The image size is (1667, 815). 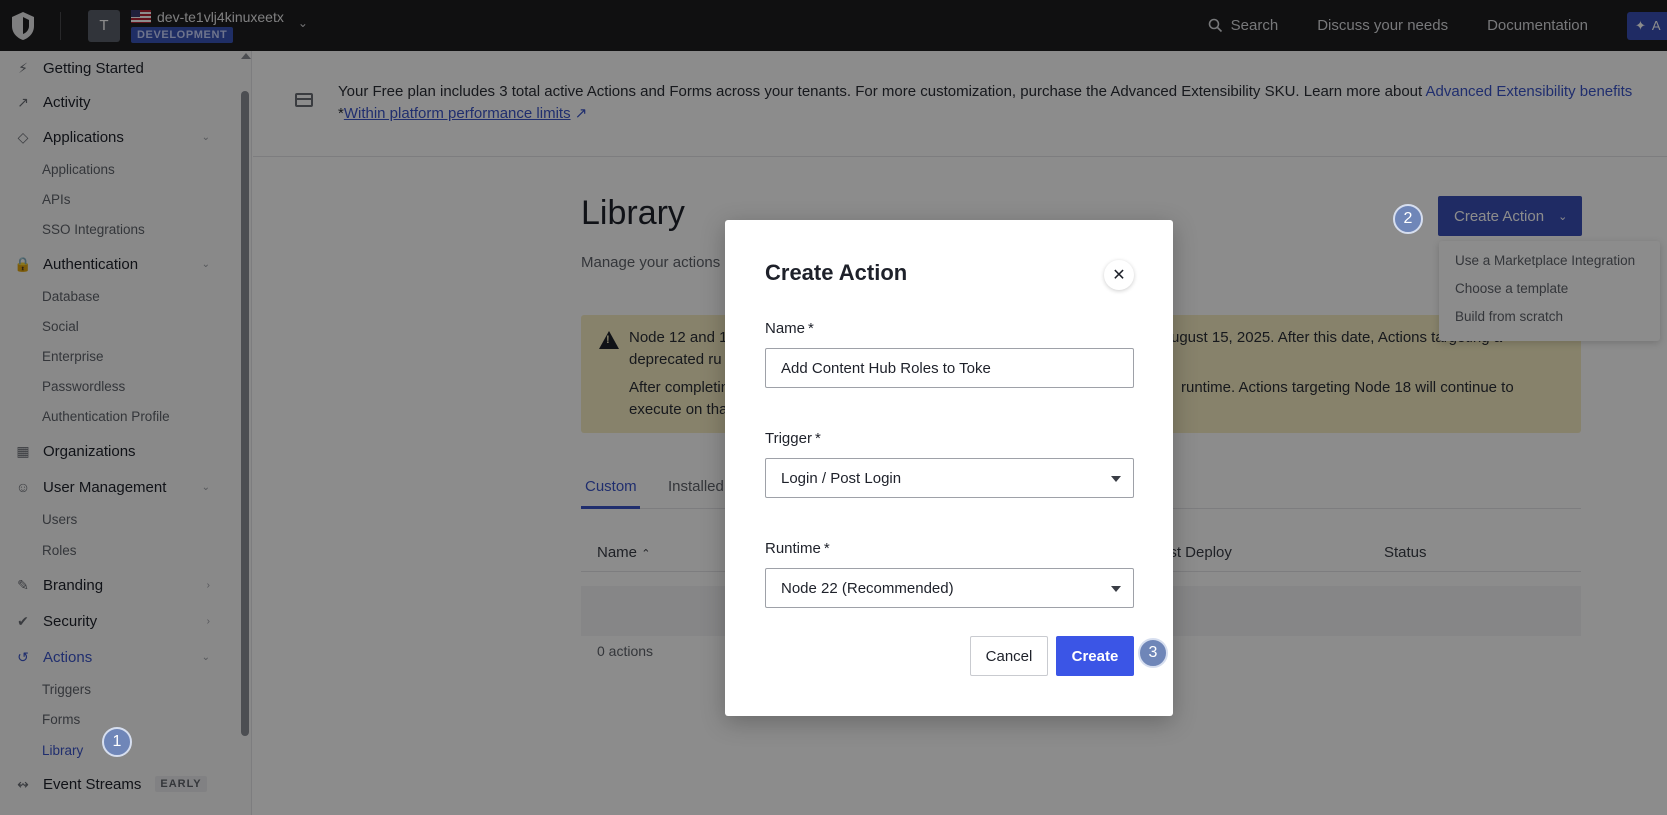 What do you see at coordinates (788, 438) in the screenshot?
I see `trigger-label-text: Trigger` at bounding box center [788, 438].